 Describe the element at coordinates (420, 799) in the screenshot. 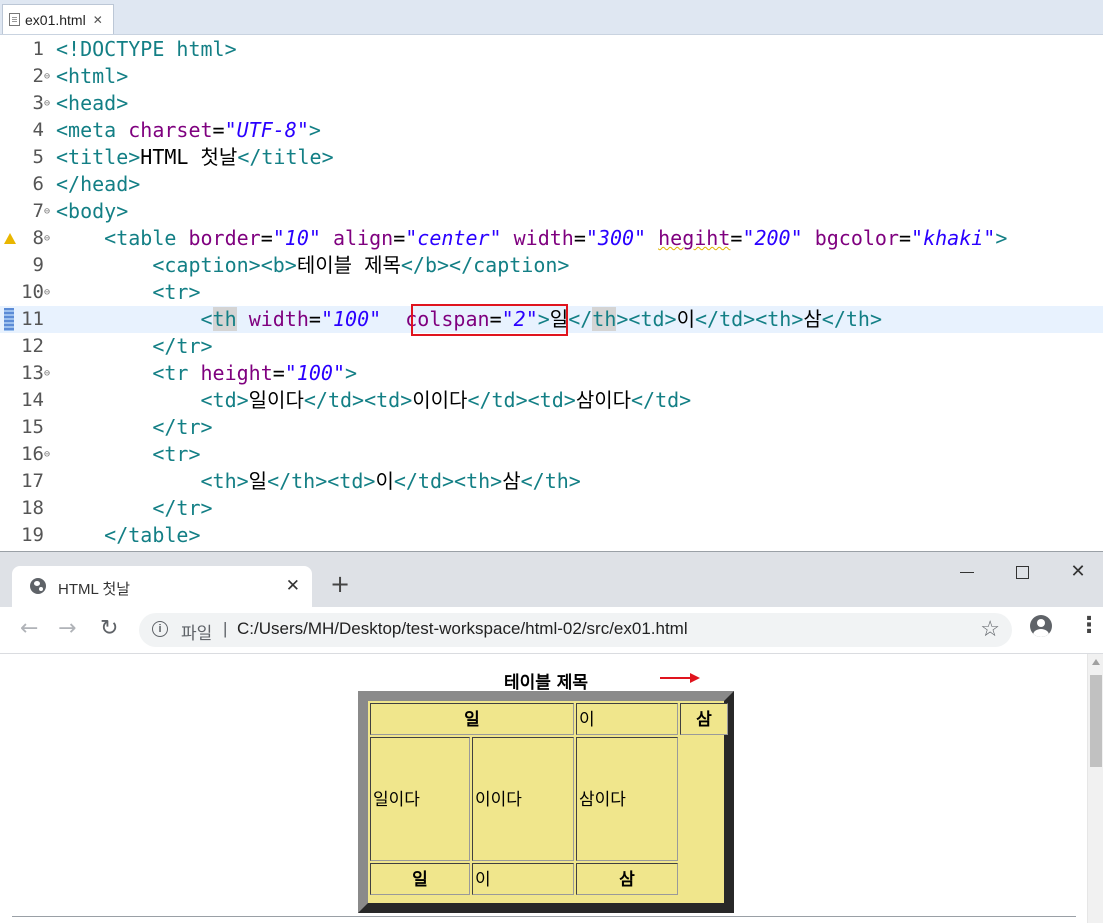

I see `table-data-cell: 일이다` at that location.